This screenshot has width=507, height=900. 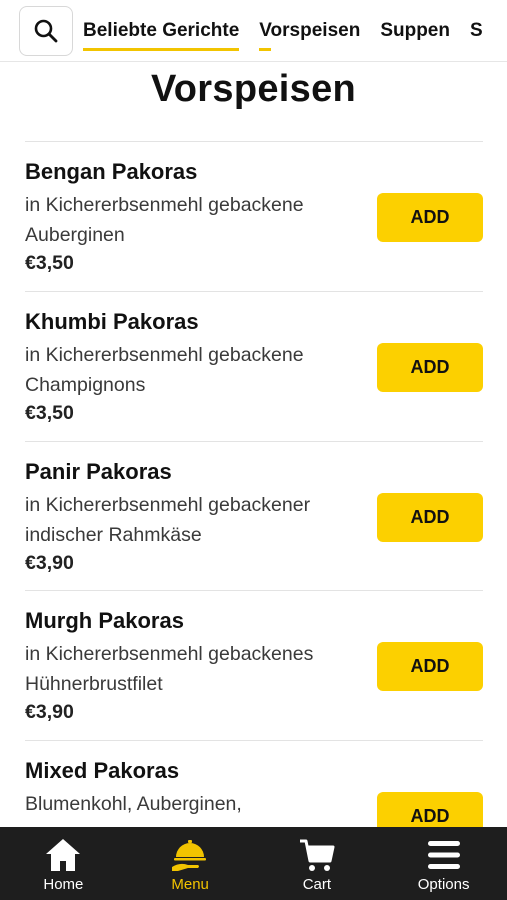 What do you see at coordinates (443, 855) in the screenshot?
I see `hamburger-icon` at bounding box center [443, 855].